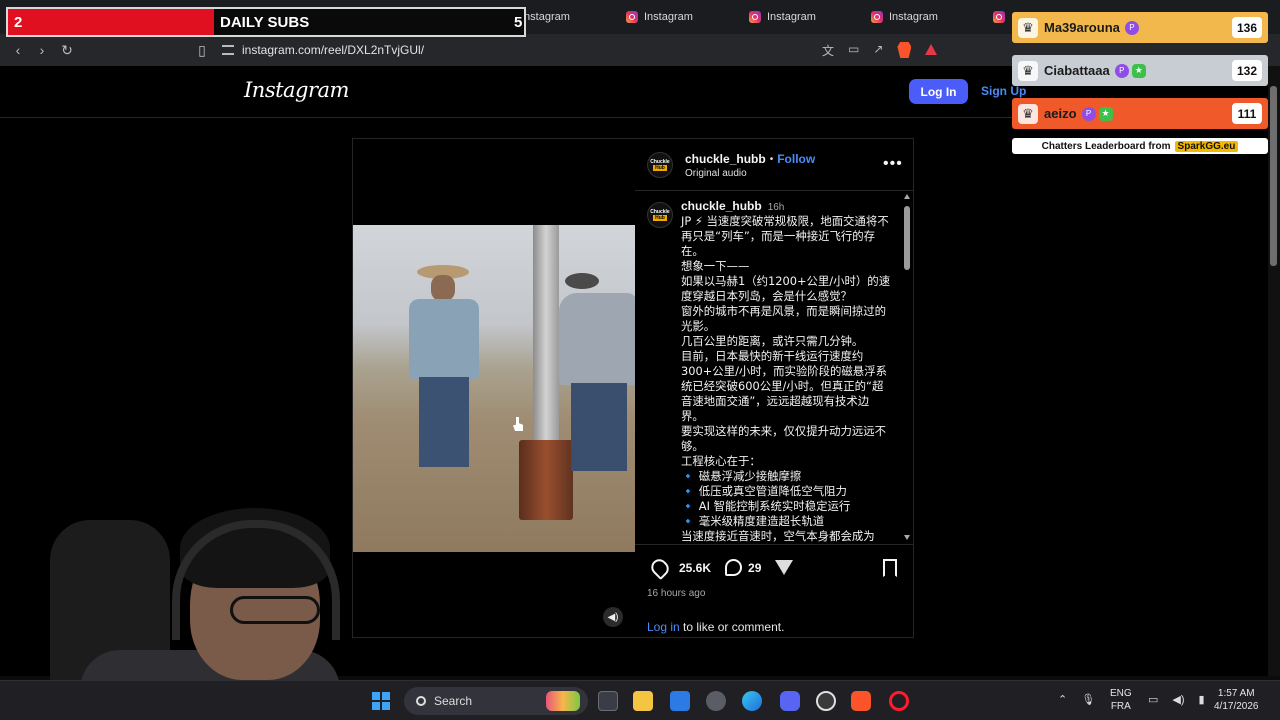  Describe the element at coordinates (695, 567) in the screenshot. I see `like-count: 25.6K` at that location.